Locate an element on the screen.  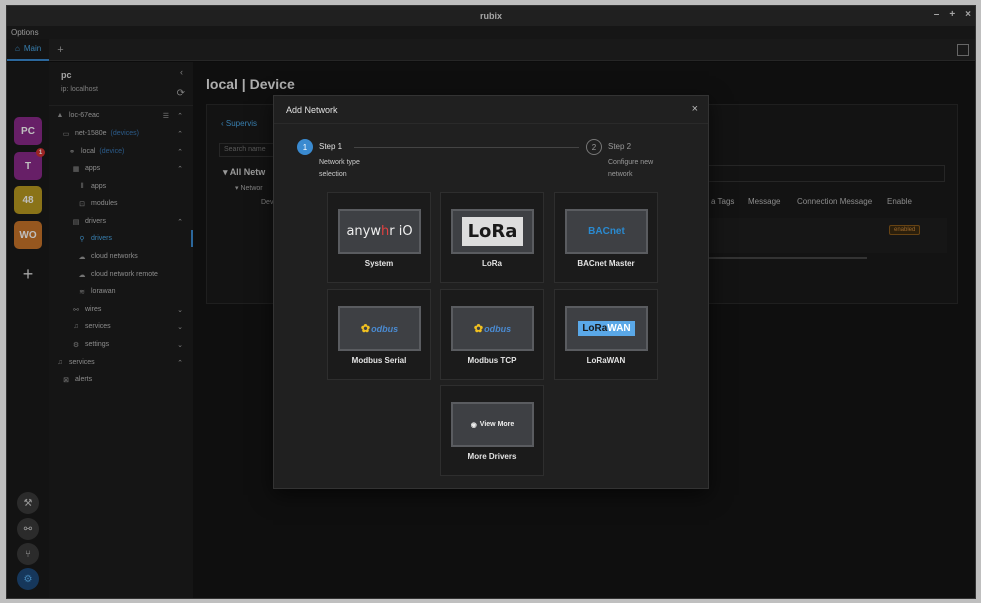
close-icon: × is located at coordinates (695, 109).